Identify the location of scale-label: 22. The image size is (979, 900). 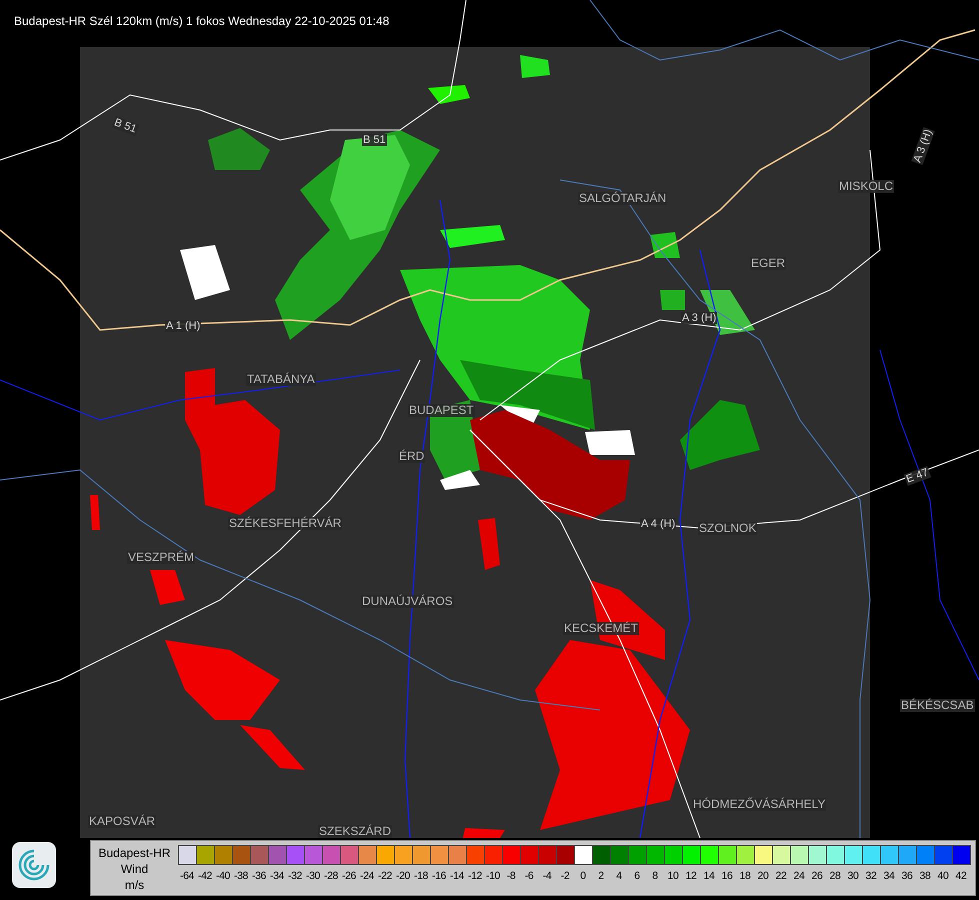
(781, 876).